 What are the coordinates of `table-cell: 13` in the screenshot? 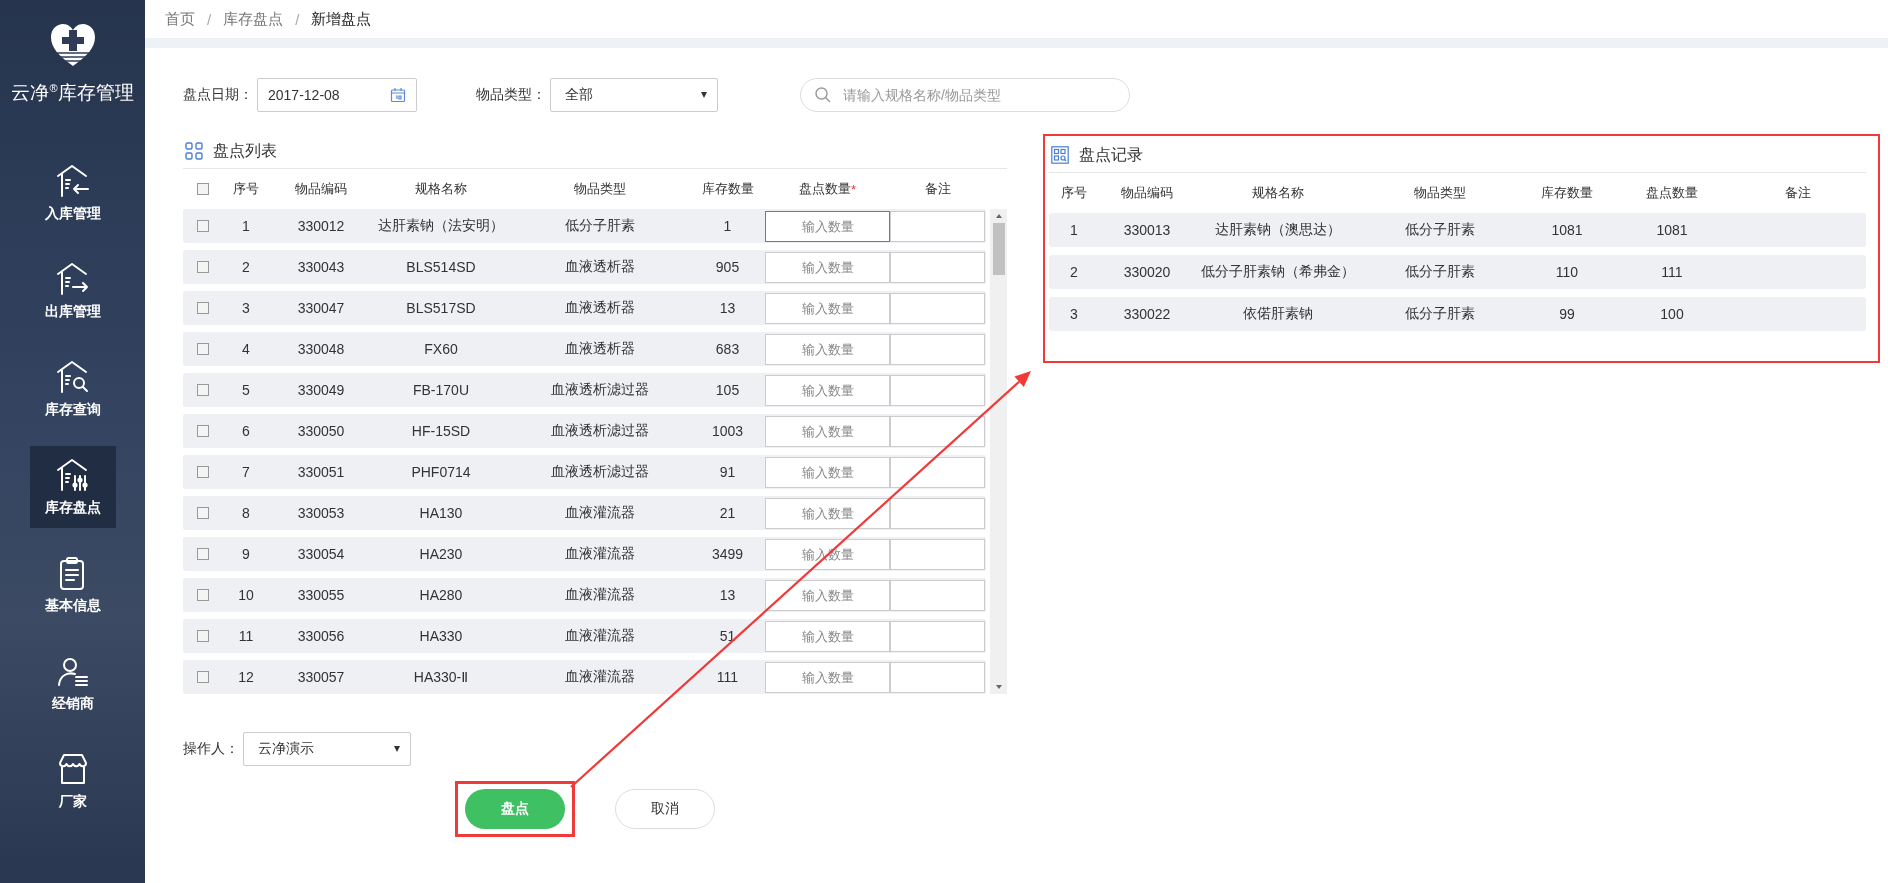 It's located at (727, 595).